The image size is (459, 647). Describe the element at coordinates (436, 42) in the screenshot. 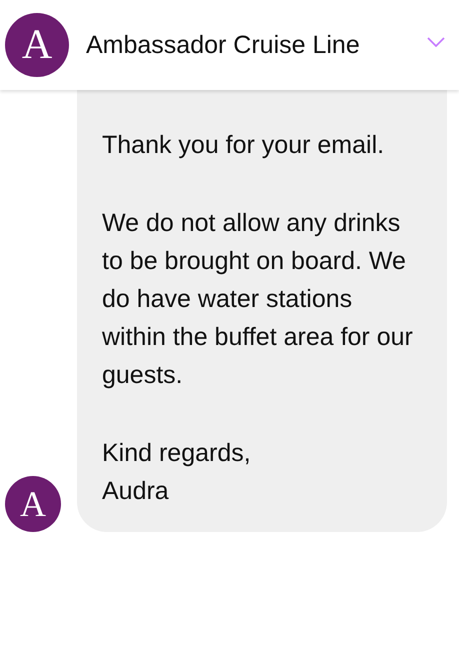

I see `chevron-icon` at that location.